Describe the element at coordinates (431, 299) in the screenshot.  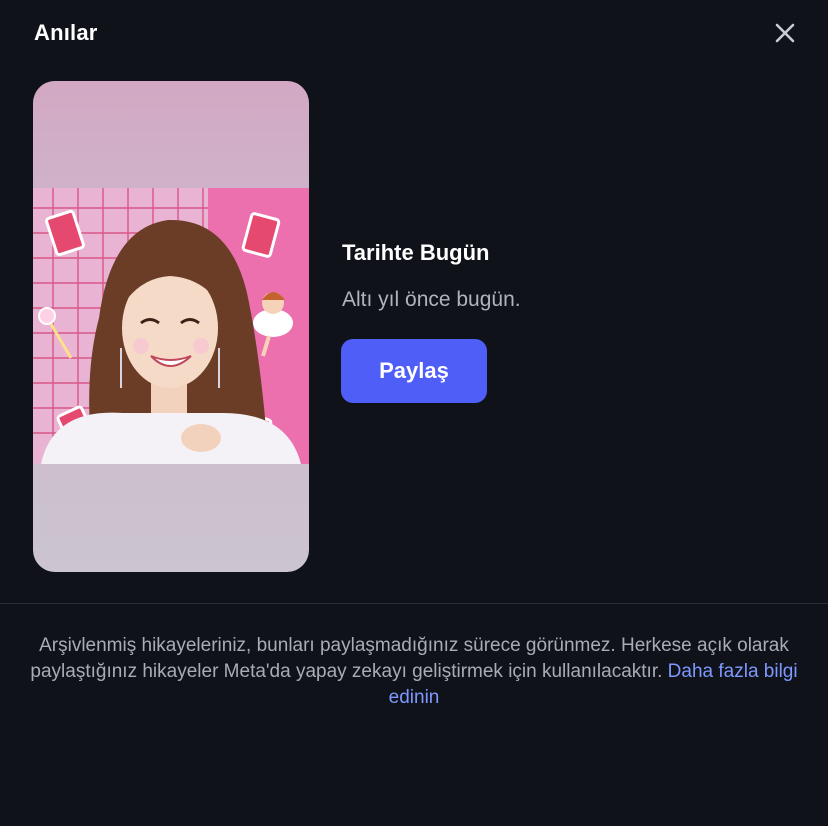
I see `memory-subtitle: Altı yıl önce bugün.` at that location.